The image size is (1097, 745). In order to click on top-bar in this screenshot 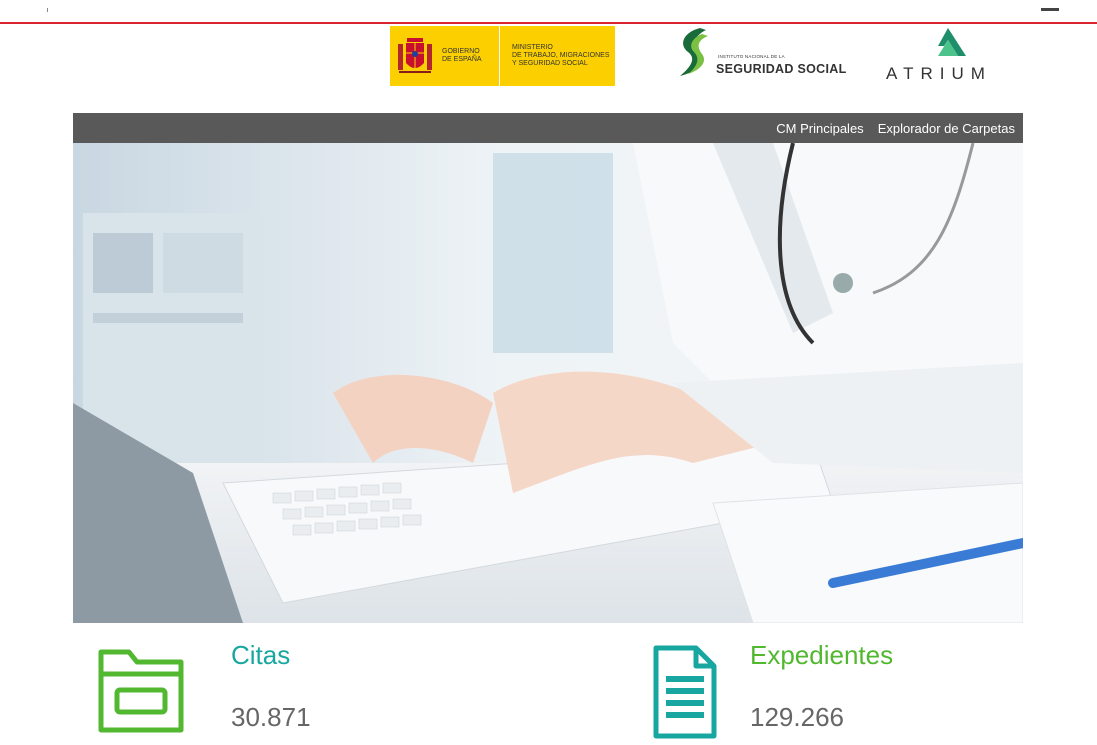, I will do `click(548, 12)`.